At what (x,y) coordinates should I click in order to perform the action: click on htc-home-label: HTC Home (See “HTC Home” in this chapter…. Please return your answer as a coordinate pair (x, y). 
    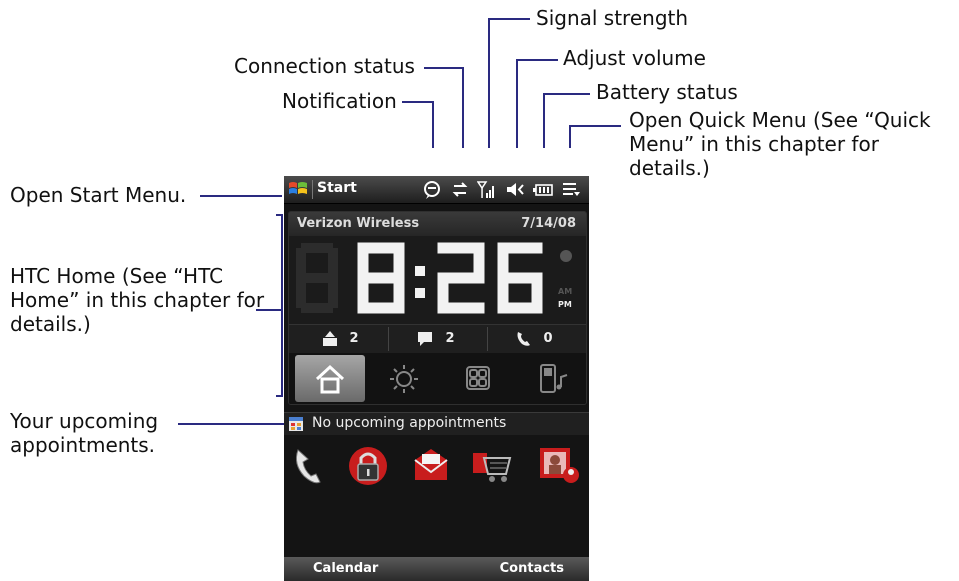
    Looking at the image, I should click on (137, 300).